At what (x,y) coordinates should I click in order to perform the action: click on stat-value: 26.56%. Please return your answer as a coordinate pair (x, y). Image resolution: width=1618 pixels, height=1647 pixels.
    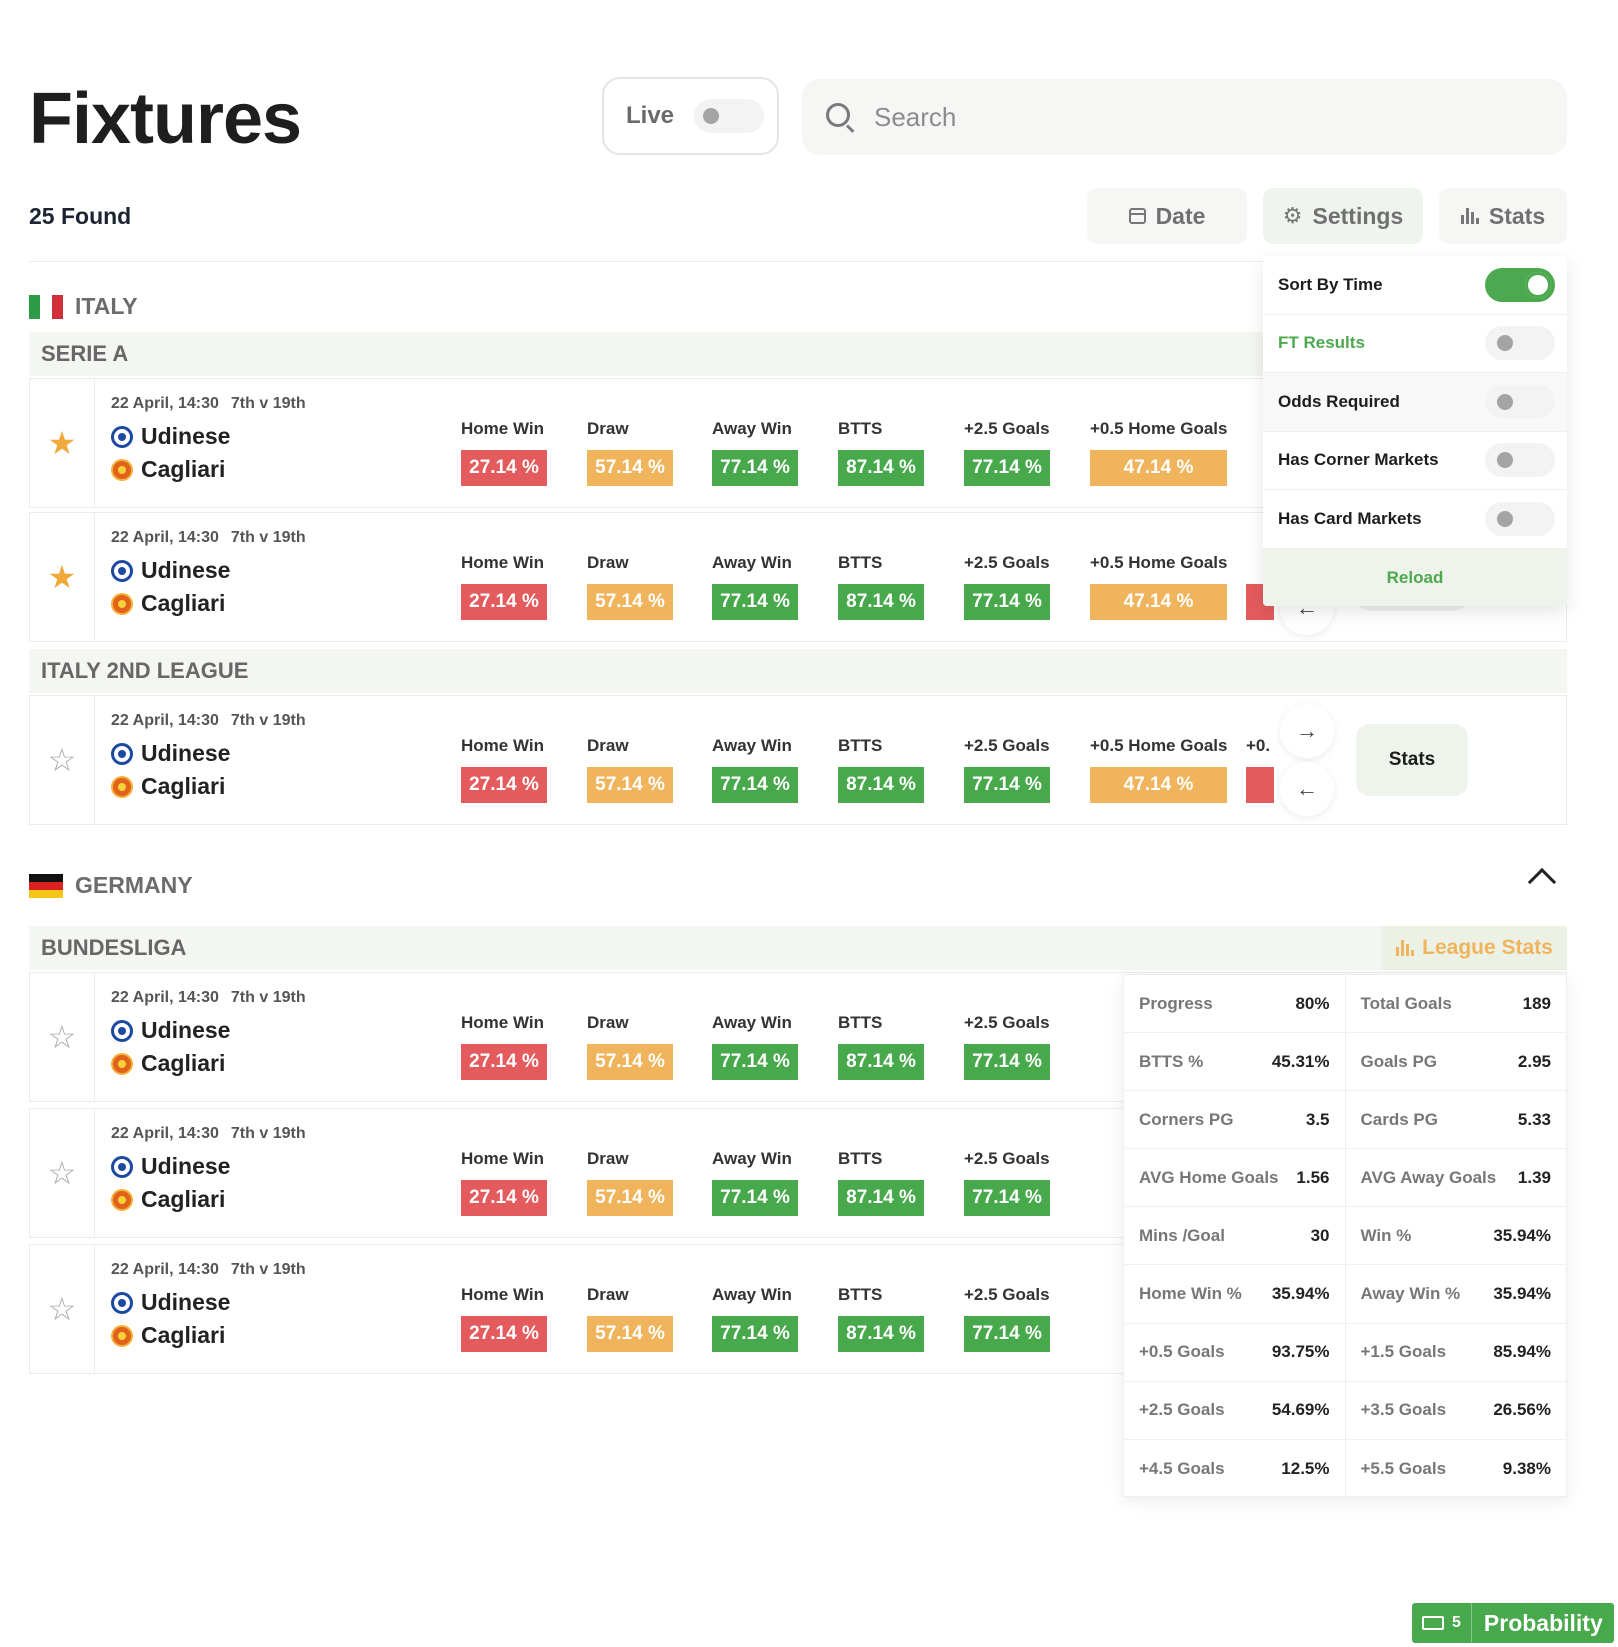
    Looking at the image, I should click on (1522, 1410).